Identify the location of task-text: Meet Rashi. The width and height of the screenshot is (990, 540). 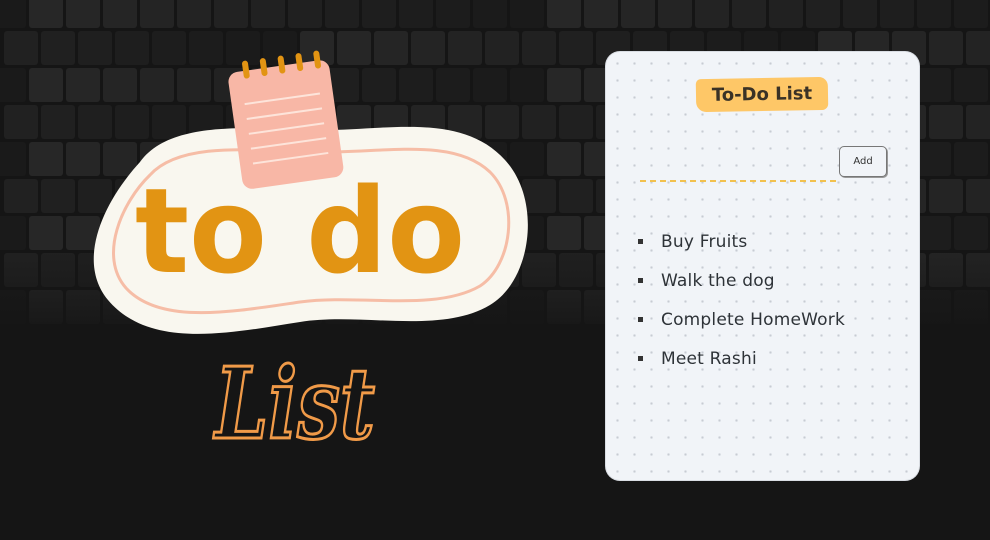
(709, 358).